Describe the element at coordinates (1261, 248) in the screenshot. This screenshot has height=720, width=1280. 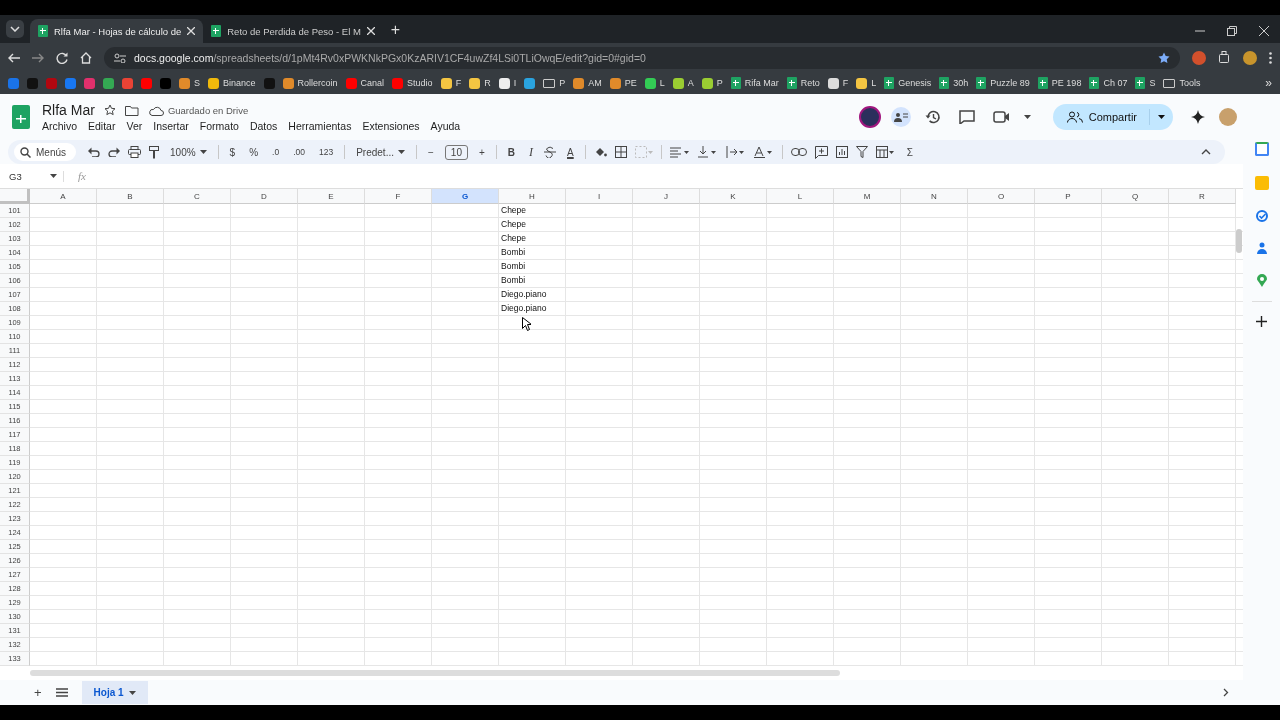
I see `contacts-icon` at that location.